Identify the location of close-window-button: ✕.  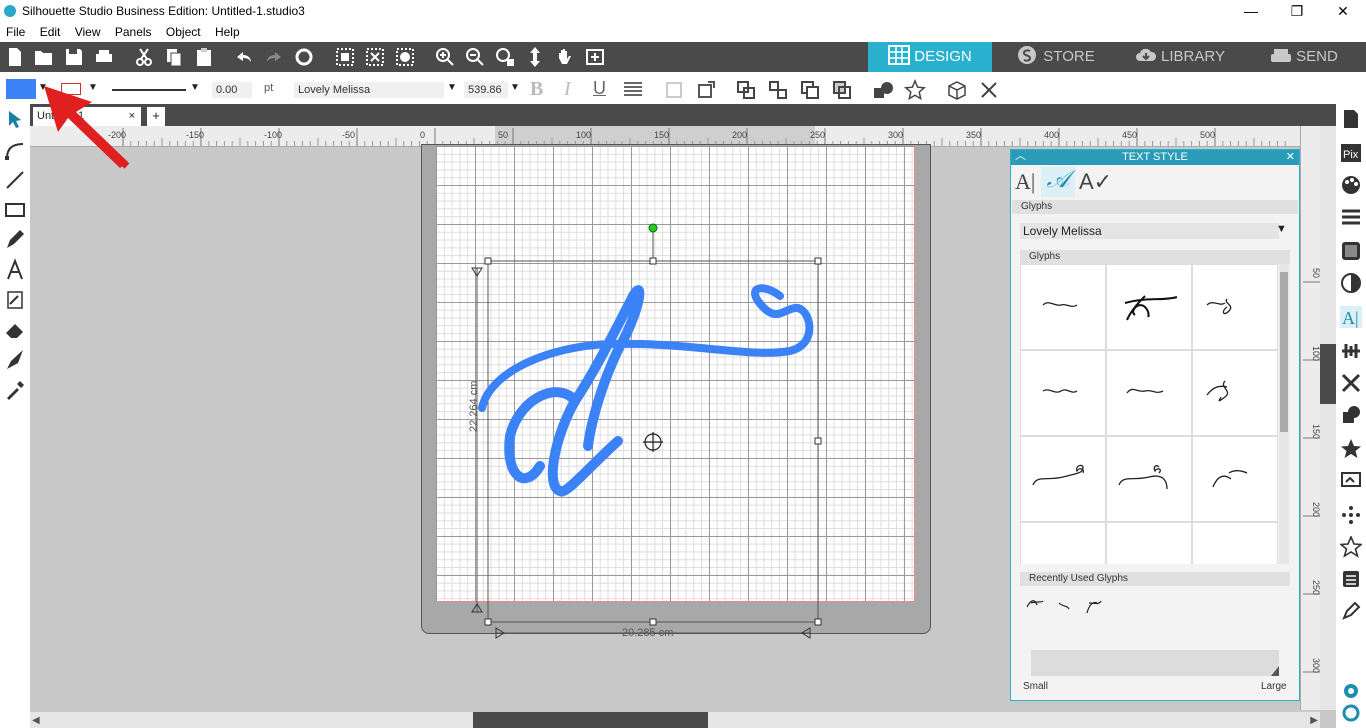
(1343, 11).